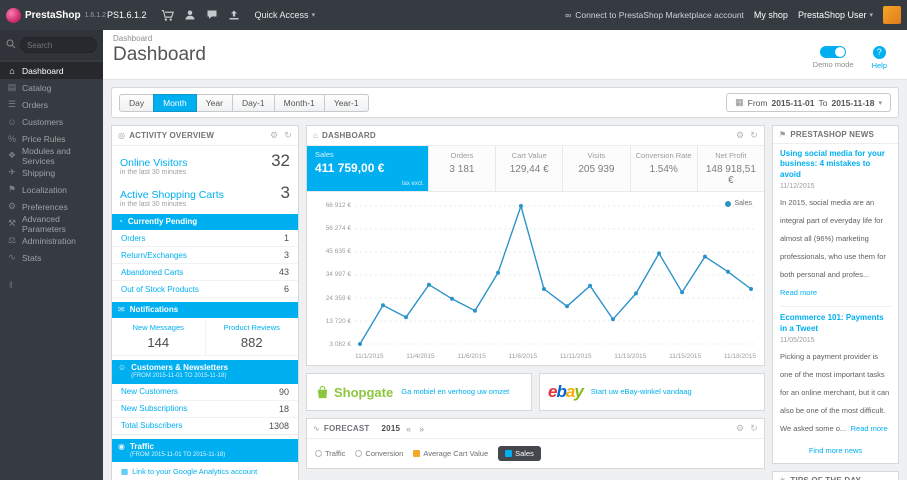 Image resolution: width=907 pixels, height=480 pixels. Describe the element at coordinates (568, 15) in the screenshot. I see `link-icon: ∞` at that location.